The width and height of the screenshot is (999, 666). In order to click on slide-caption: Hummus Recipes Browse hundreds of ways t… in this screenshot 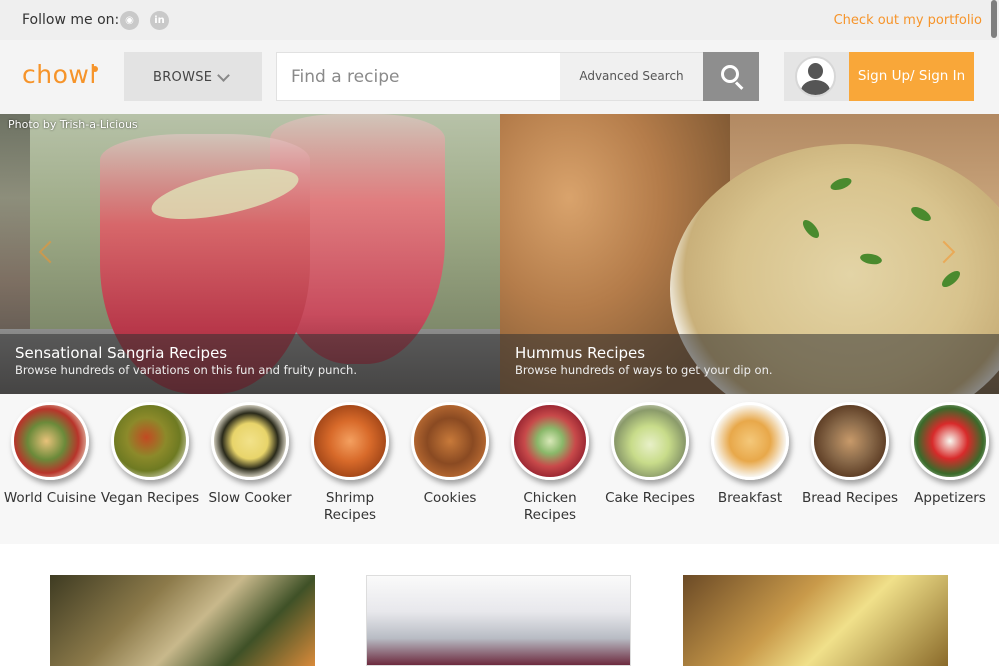, I will do `click(749, 364)`.